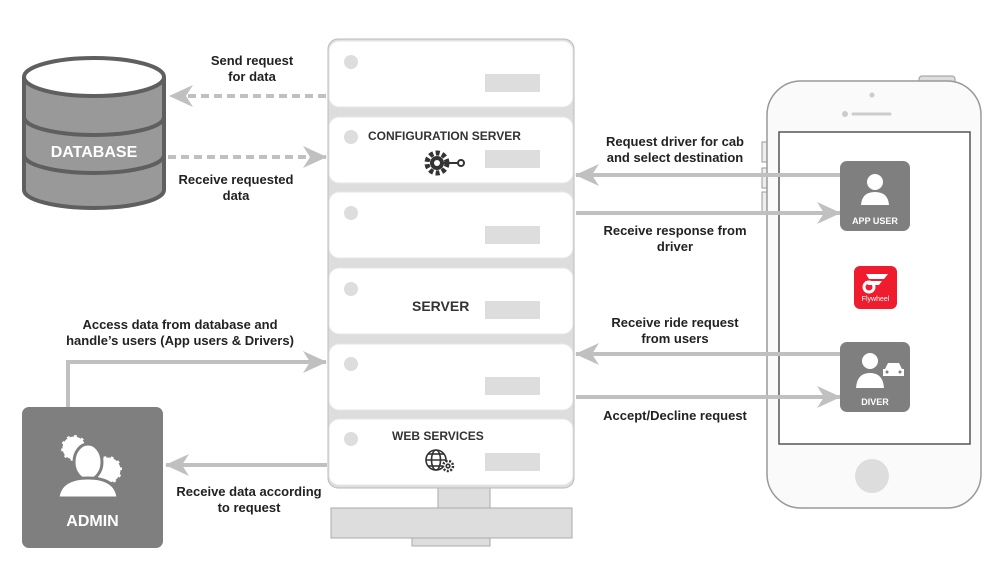 Image resolution: width=999 pixels, height=586 pixels. Describe the element at coordinates (92, 521) in the screenshot. I see `admin-label: ADMIN` at that location.